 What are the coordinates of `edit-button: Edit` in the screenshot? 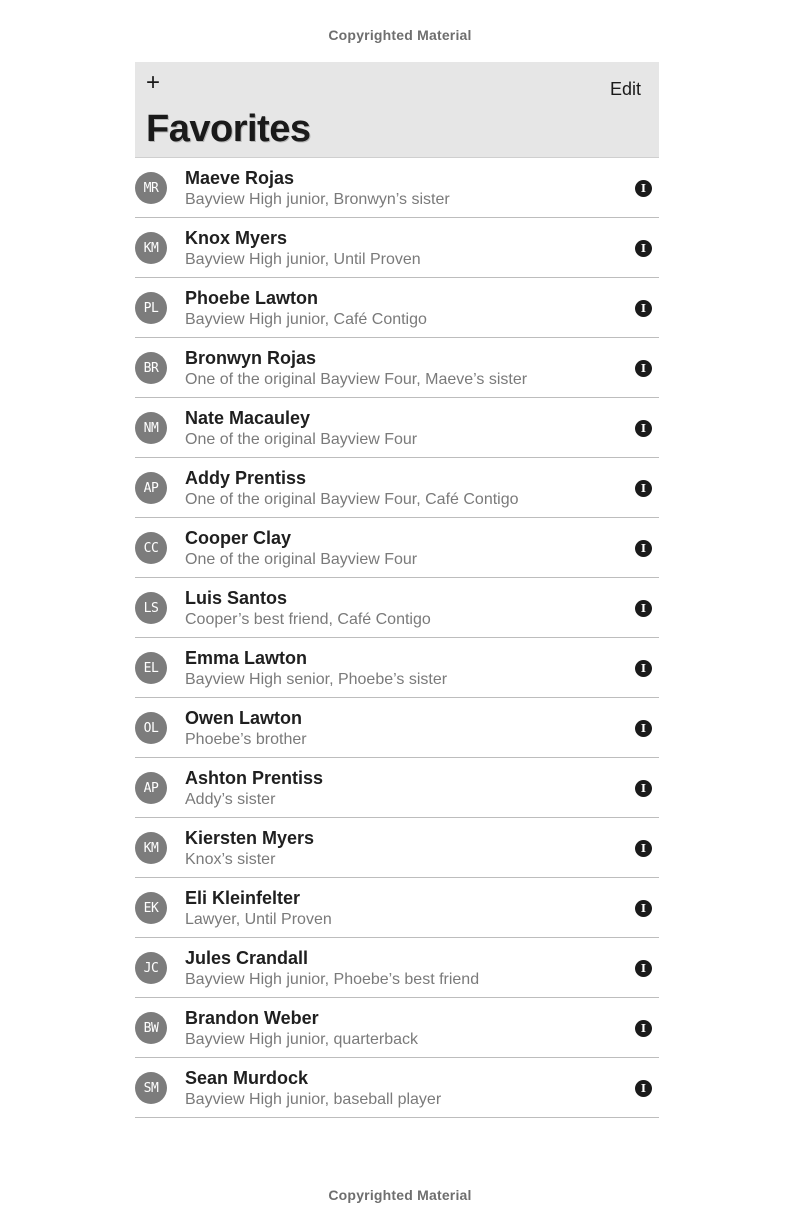 It's located at (625, 89).